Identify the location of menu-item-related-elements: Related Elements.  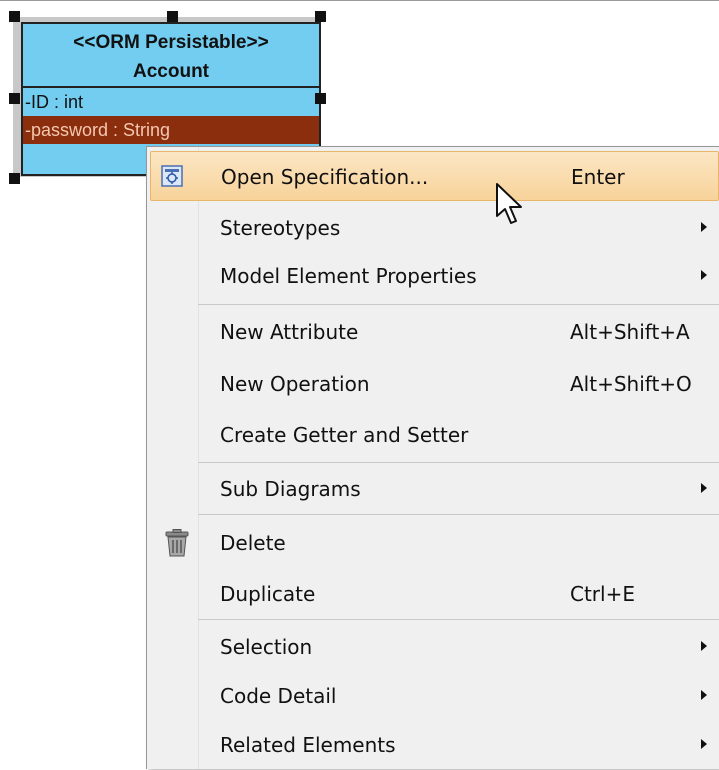
(434, 745).